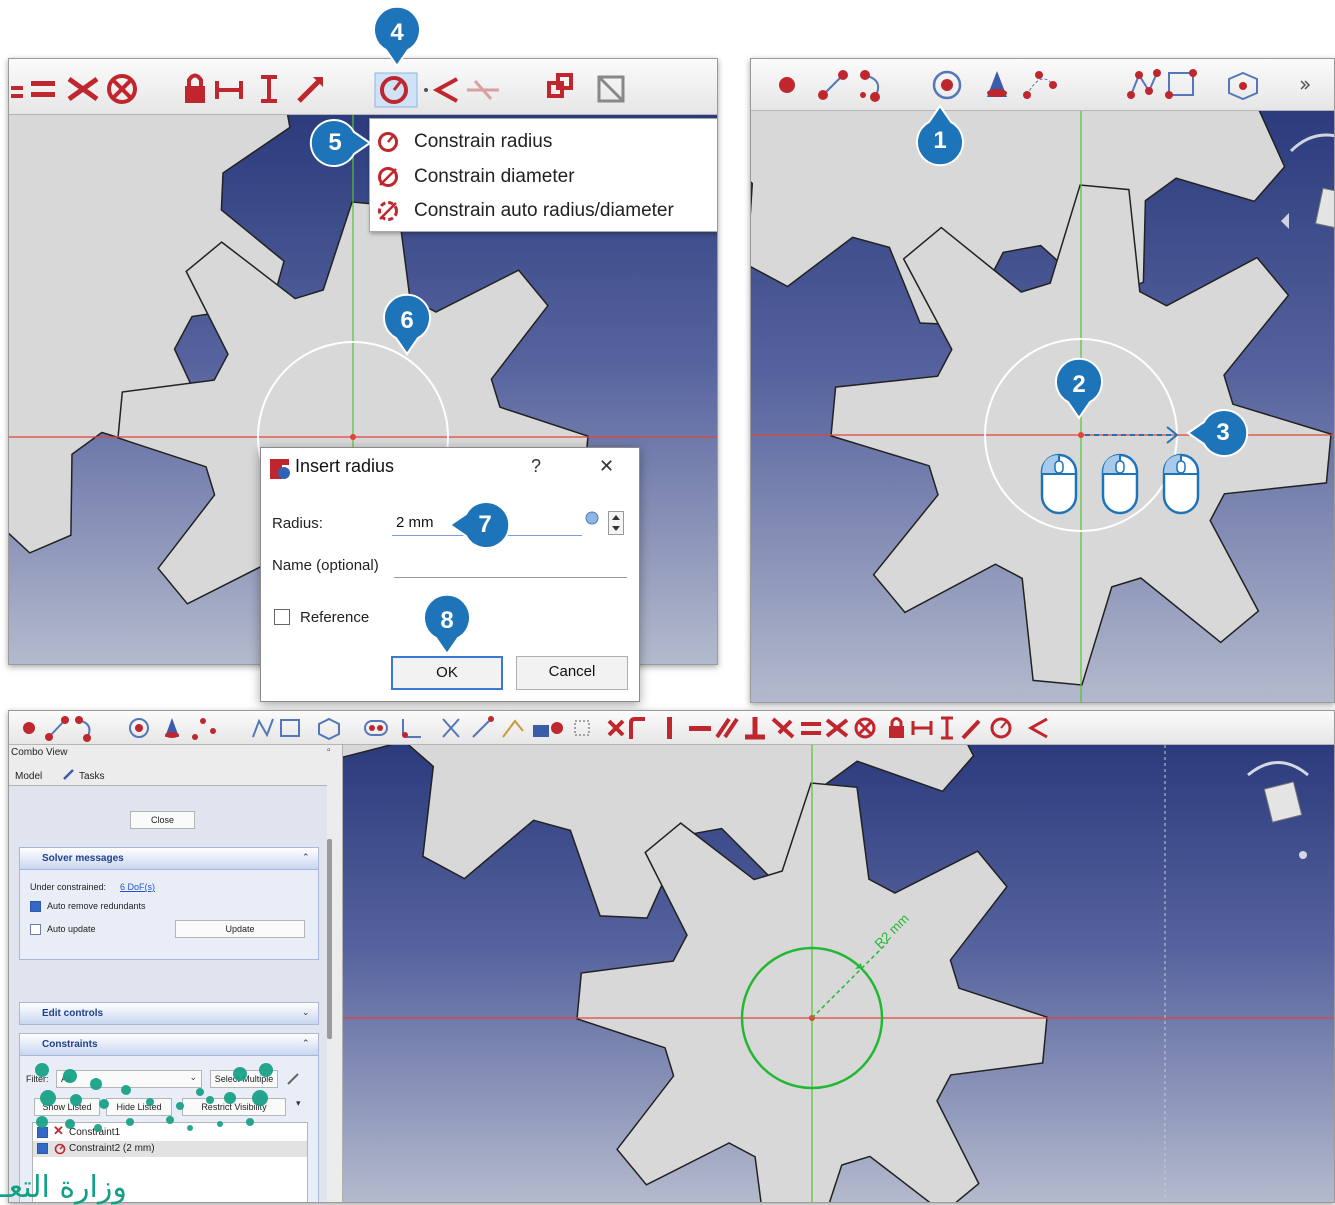 This screenshot has width=1335, height=1205. I want to click on solver-messages-header: Solver messages, so click(169, 859).